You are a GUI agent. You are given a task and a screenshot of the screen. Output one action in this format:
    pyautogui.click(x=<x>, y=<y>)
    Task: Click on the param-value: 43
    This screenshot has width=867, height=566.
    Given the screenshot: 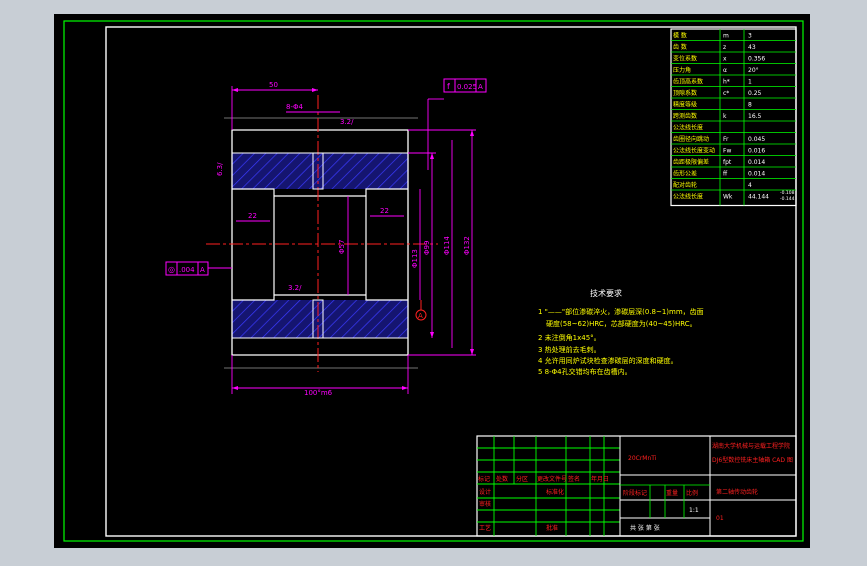 What is the action you would take?
    pyautogui.click(x=752, y=47)
    